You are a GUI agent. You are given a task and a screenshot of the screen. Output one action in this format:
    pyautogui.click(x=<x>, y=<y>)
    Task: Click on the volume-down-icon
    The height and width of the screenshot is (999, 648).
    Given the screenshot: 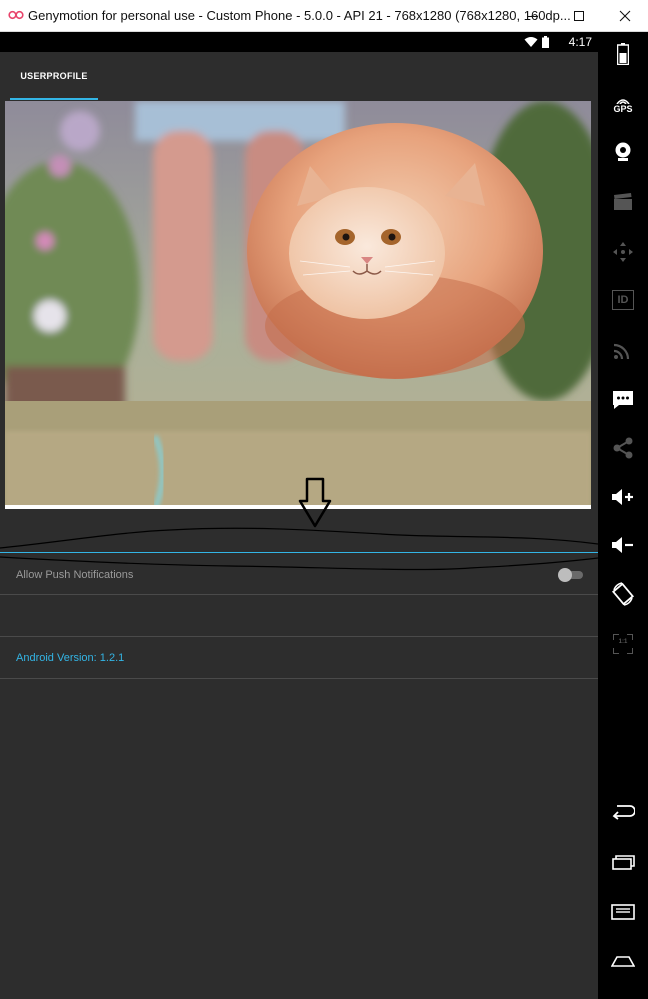 What is the action you would take?
    pyautogui.click(x=622, y=545)
    